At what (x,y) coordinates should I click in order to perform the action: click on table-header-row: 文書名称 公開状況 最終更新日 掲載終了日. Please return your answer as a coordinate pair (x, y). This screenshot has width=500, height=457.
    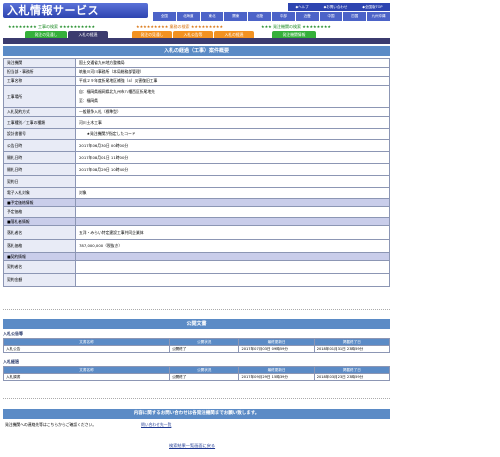
    Looking at the image, I should click on (197, 342).